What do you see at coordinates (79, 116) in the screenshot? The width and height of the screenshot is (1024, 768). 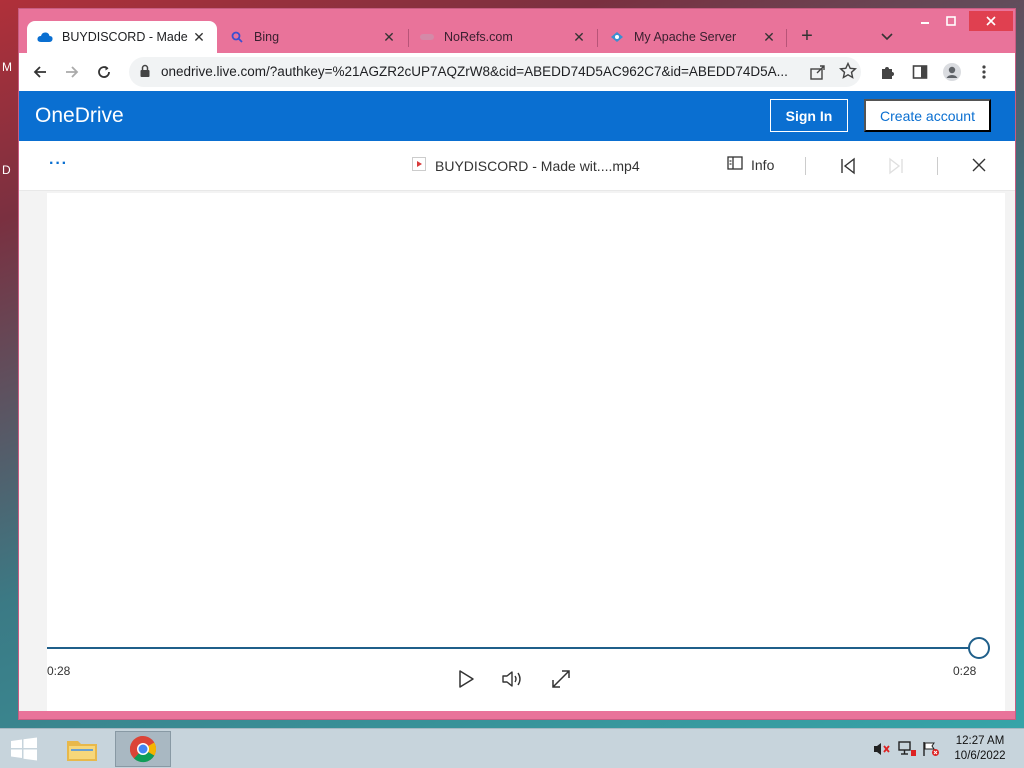 I see `onedrive-logo: OneDrive` at bounding box center [79, 116].